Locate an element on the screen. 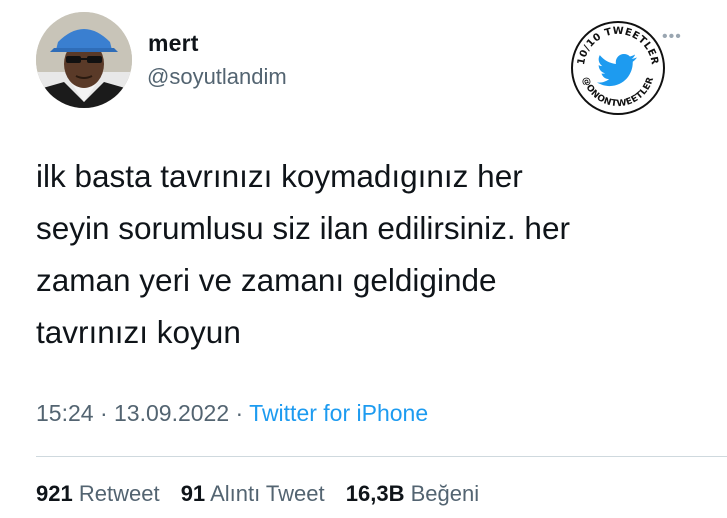 The height and width of the screenshot is (518, 727). tweet-text-line: ilk basta tavrınızı koymadıgınız her is located at coordinates (279, 176).